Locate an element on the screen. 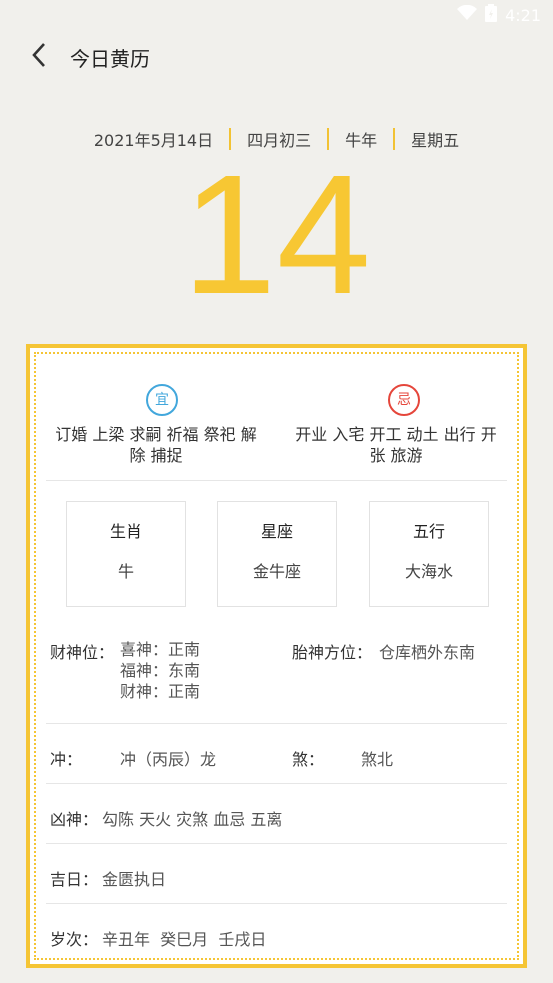  jiri-label: 吉日： is located at coordinates (74, 879).